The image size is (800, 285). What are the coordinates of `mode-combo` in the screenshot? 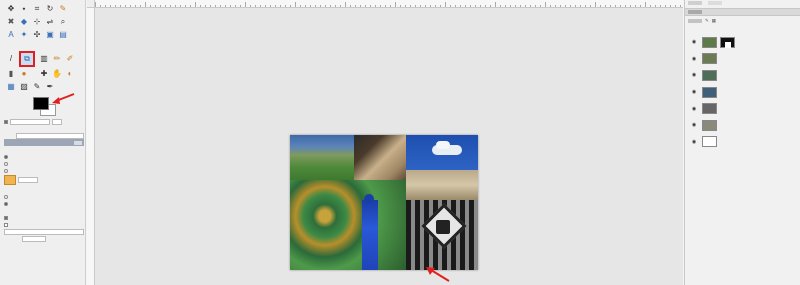 It's located at (50, 135).